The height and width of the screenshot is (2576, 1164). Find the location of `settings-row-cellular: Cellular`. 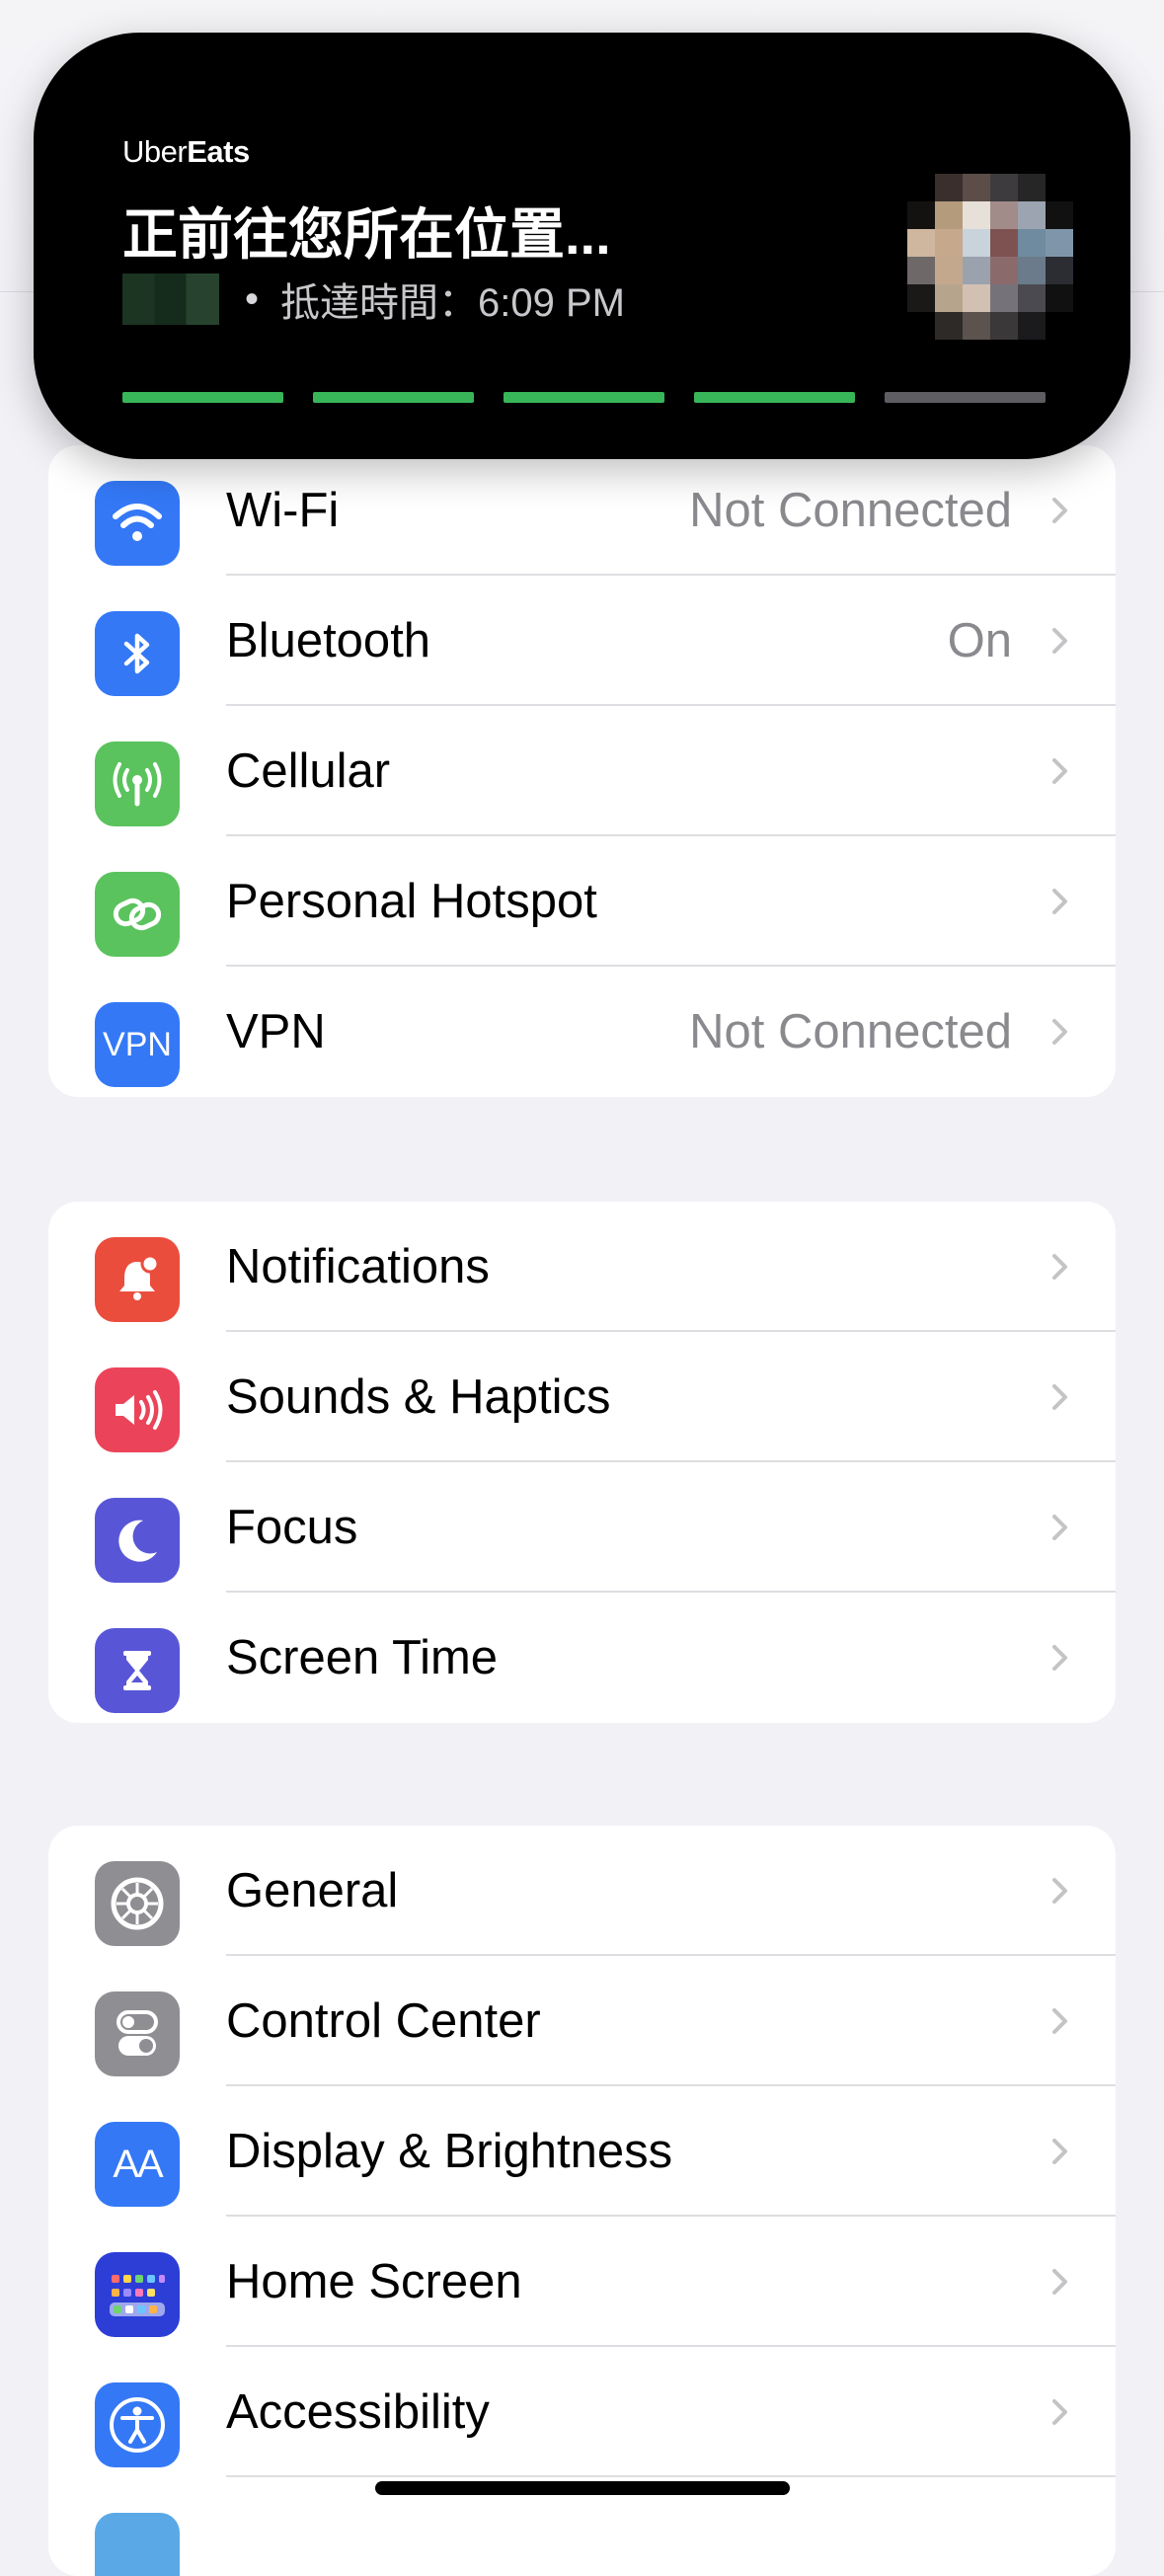

settings-row-cellular: Cellular is located at coordinates (582, 771).